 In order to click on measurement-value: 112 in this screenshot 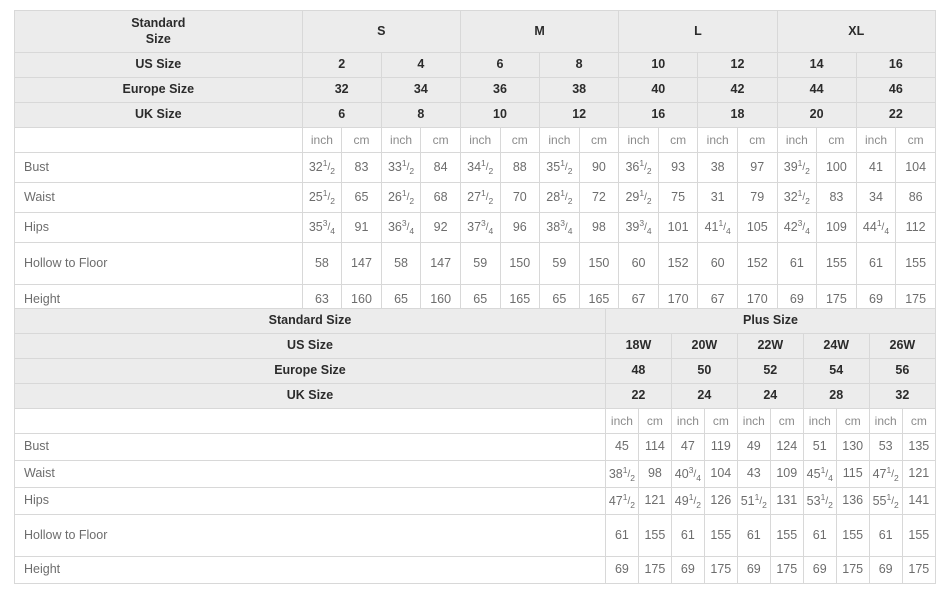, I will do `click(915, 227)`.